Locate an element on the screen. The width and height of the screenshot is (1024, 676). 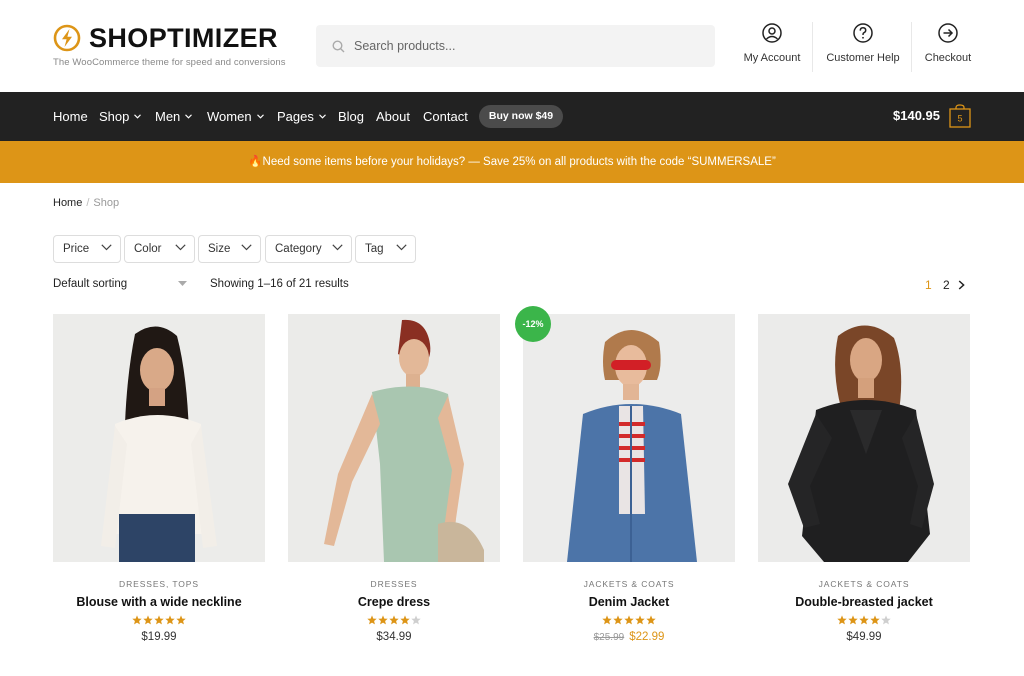
logo: SHOPTIMIZER is located at coordinates (165, 38).